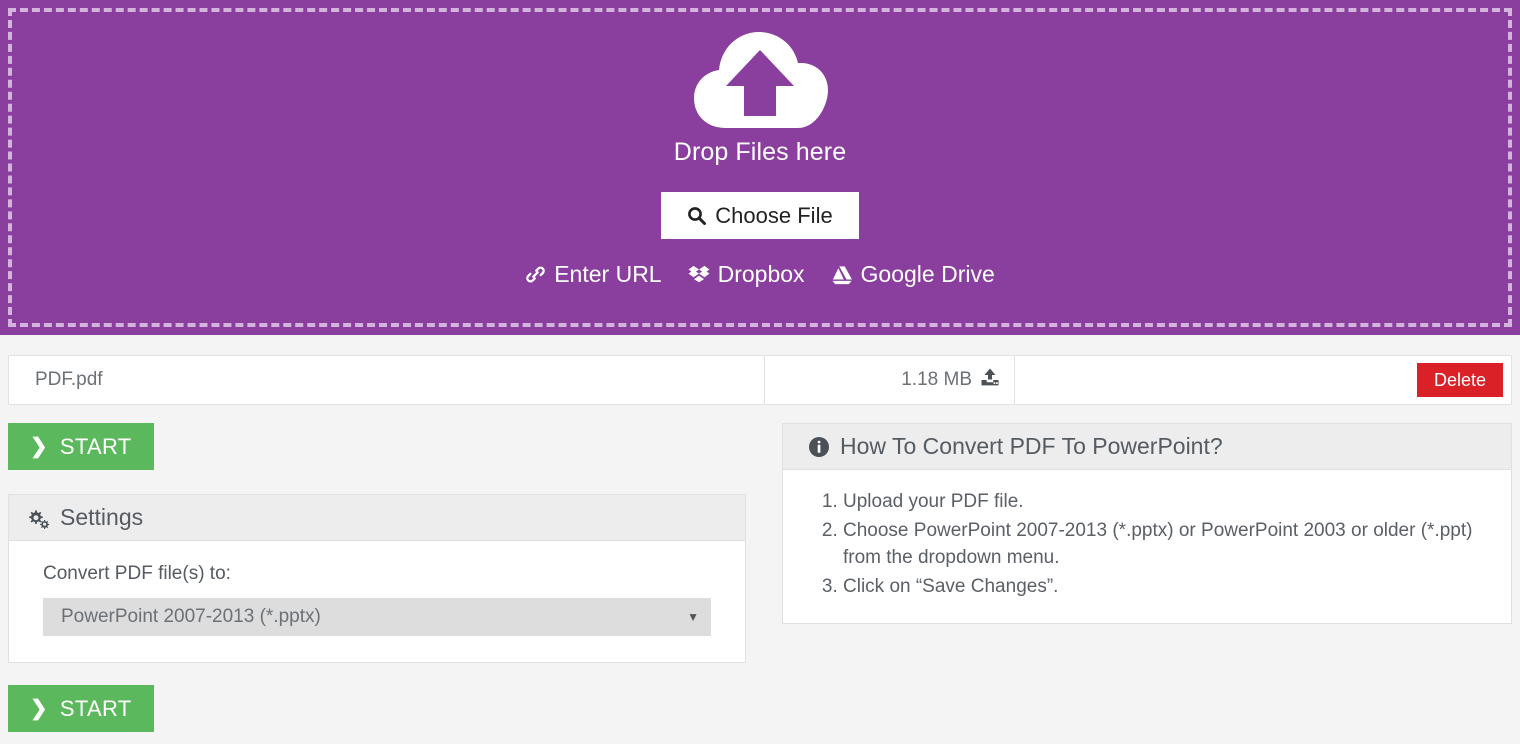 The width and height of the screenshot is (1520, 744). What do you see at coordinates (1031, 446) in the screenshot?
I see `howto-title: How To Convert PDF To PowerPoint?` at bounding box center [1031, 446].